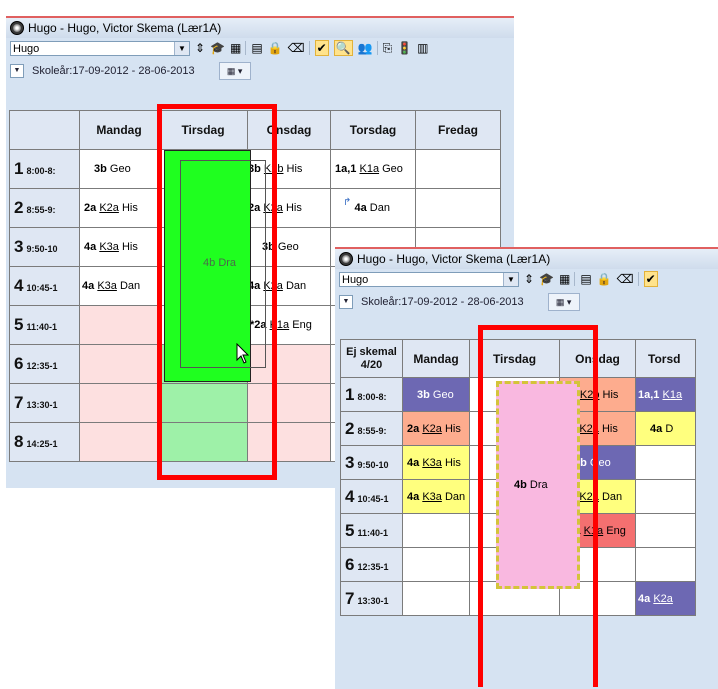 The width and height of the screenshot is (718, 689). What do you see at coordinates (422, 48) in the screenshot?
I see `calendar-icon: ▥` at bounding box center [422, 48].